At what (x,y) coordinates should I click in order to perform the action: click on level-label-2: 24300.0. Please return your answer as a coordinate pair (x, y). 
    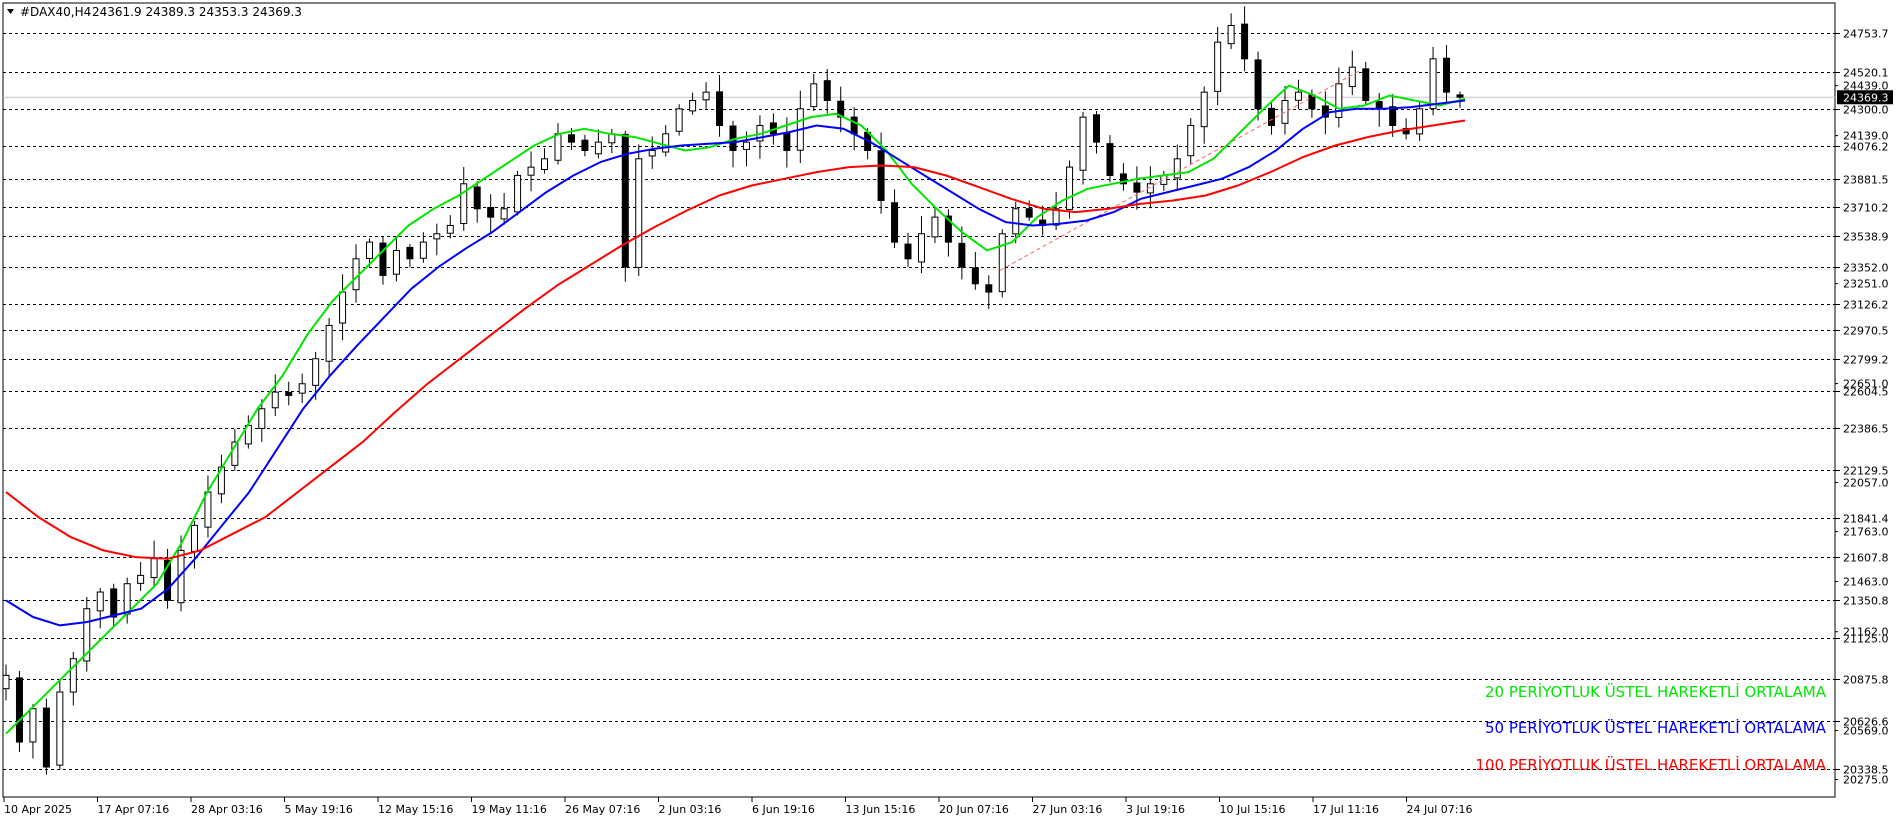
    Looking at the image, I should click on (1866, 110).